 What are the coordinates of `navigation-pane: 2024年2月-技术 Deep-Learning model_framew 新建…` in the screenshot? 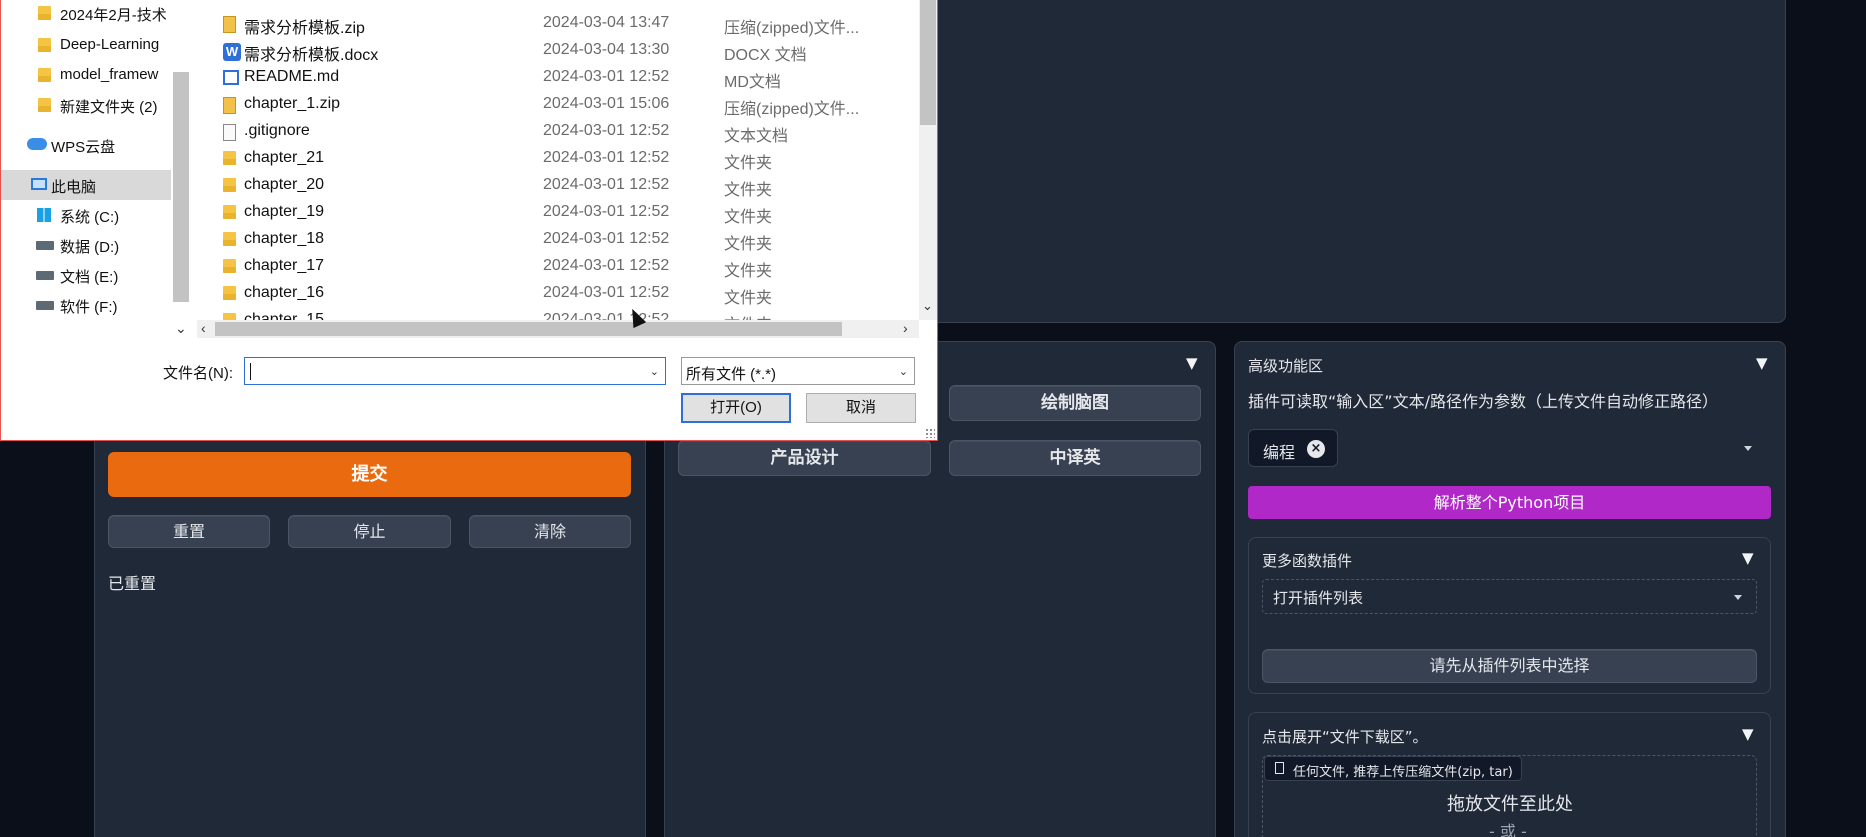 It's located at (86, 170).